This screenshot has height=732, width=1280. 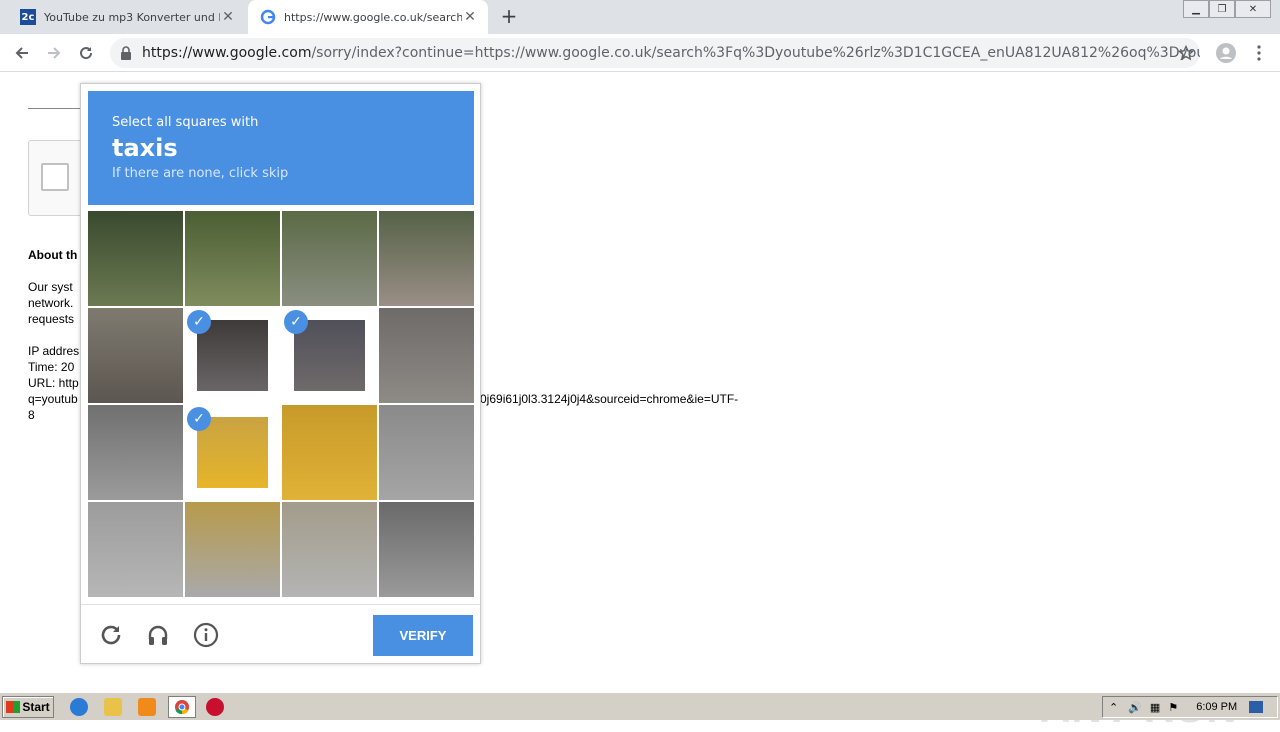 What do you see at coordinates (1217, 707) in the screenshot?
I see `clock: 6:09 PM` at bounding box center [1217, 707].